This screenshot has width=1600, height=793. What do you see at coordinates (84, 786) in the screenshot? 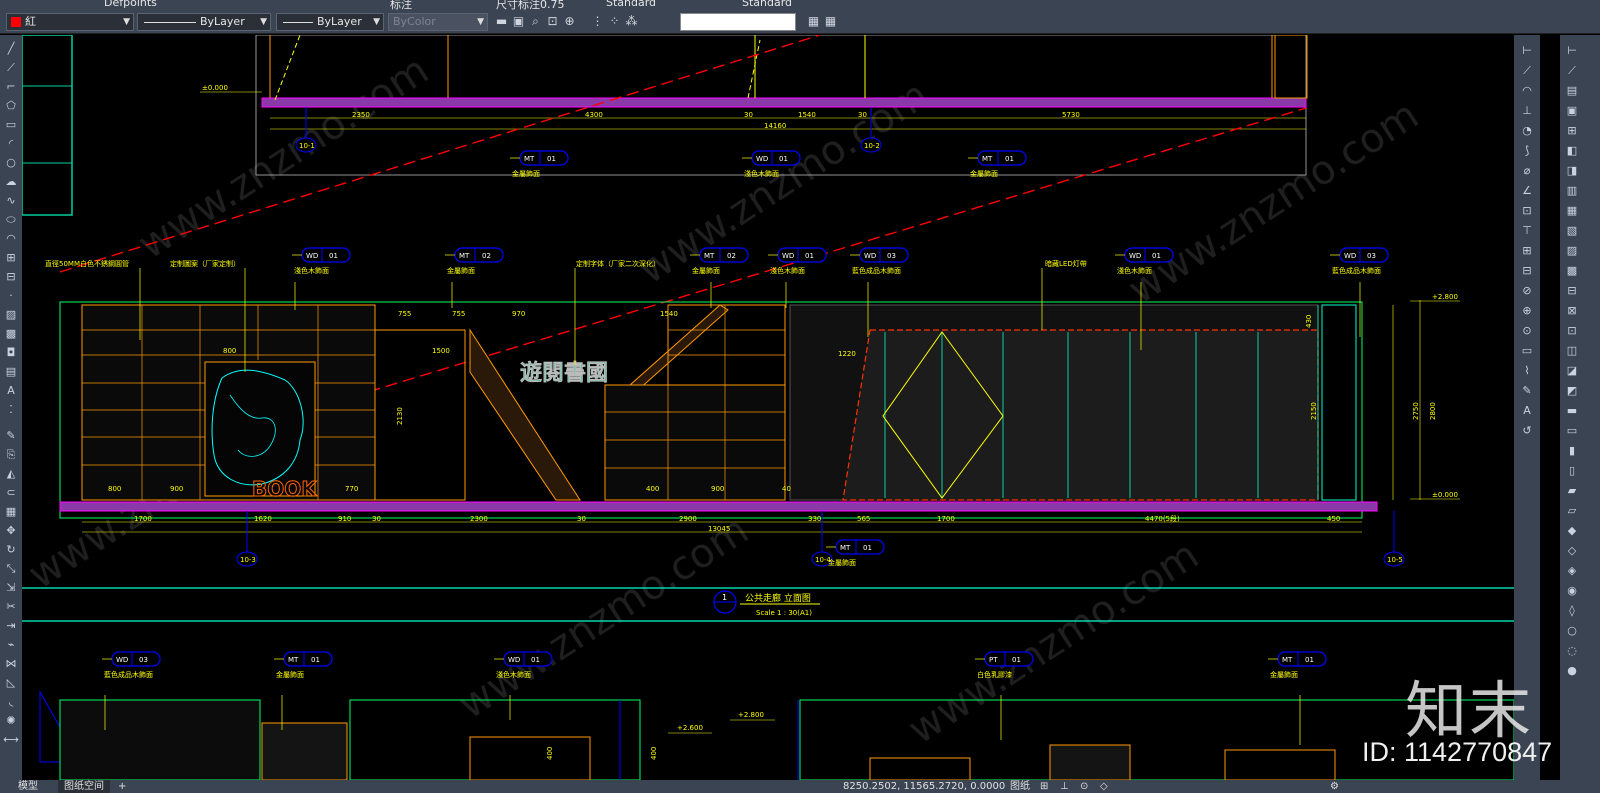
I see `tab-layout: 图纸空间` at bounding box center [84, 786].